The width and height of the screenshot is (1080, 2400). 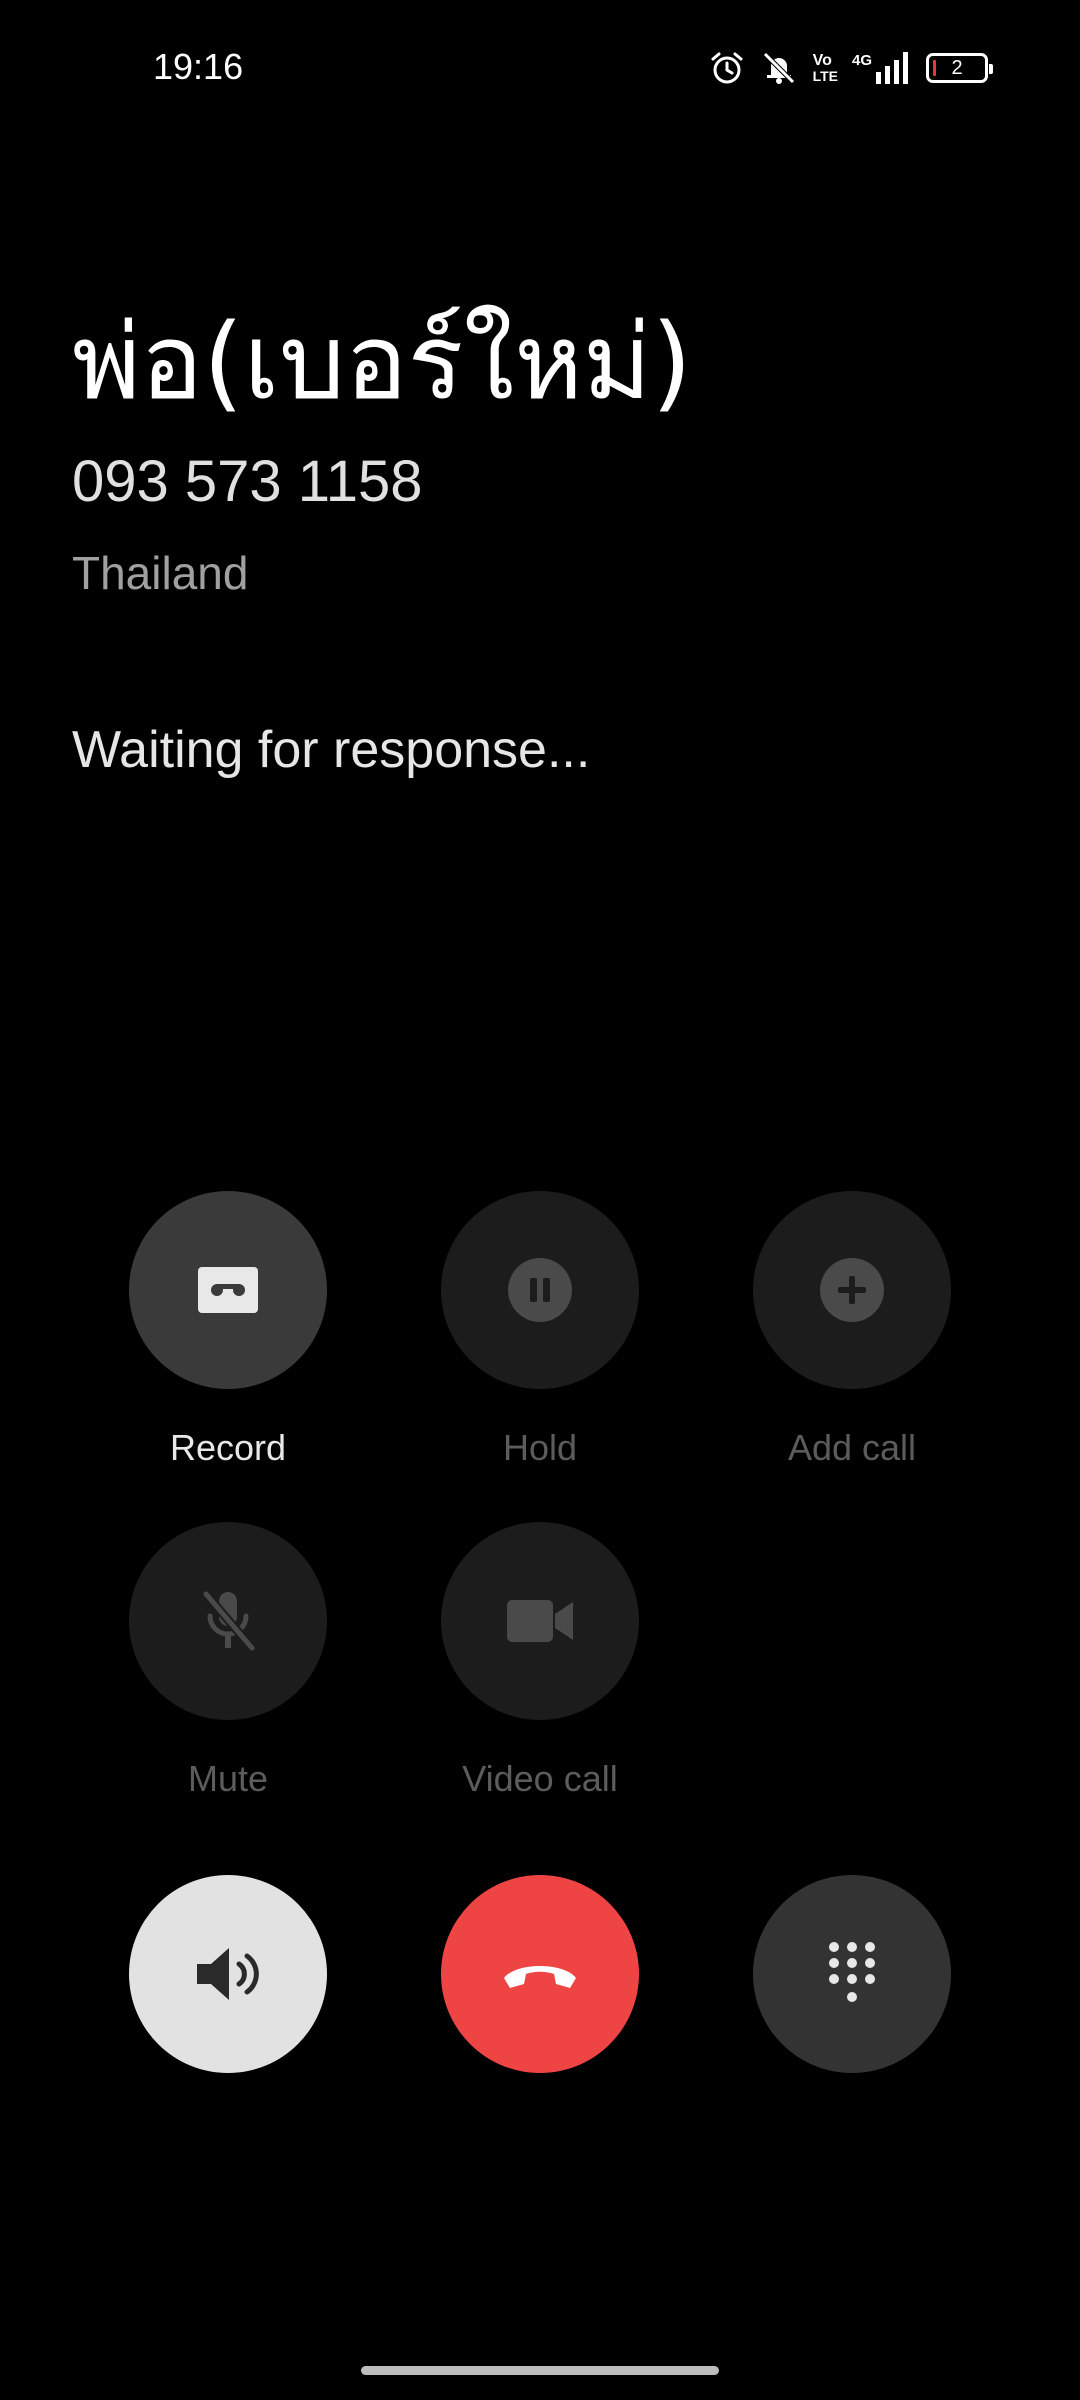 I want to click on cassette-icon, so click(x=228, y=1290).